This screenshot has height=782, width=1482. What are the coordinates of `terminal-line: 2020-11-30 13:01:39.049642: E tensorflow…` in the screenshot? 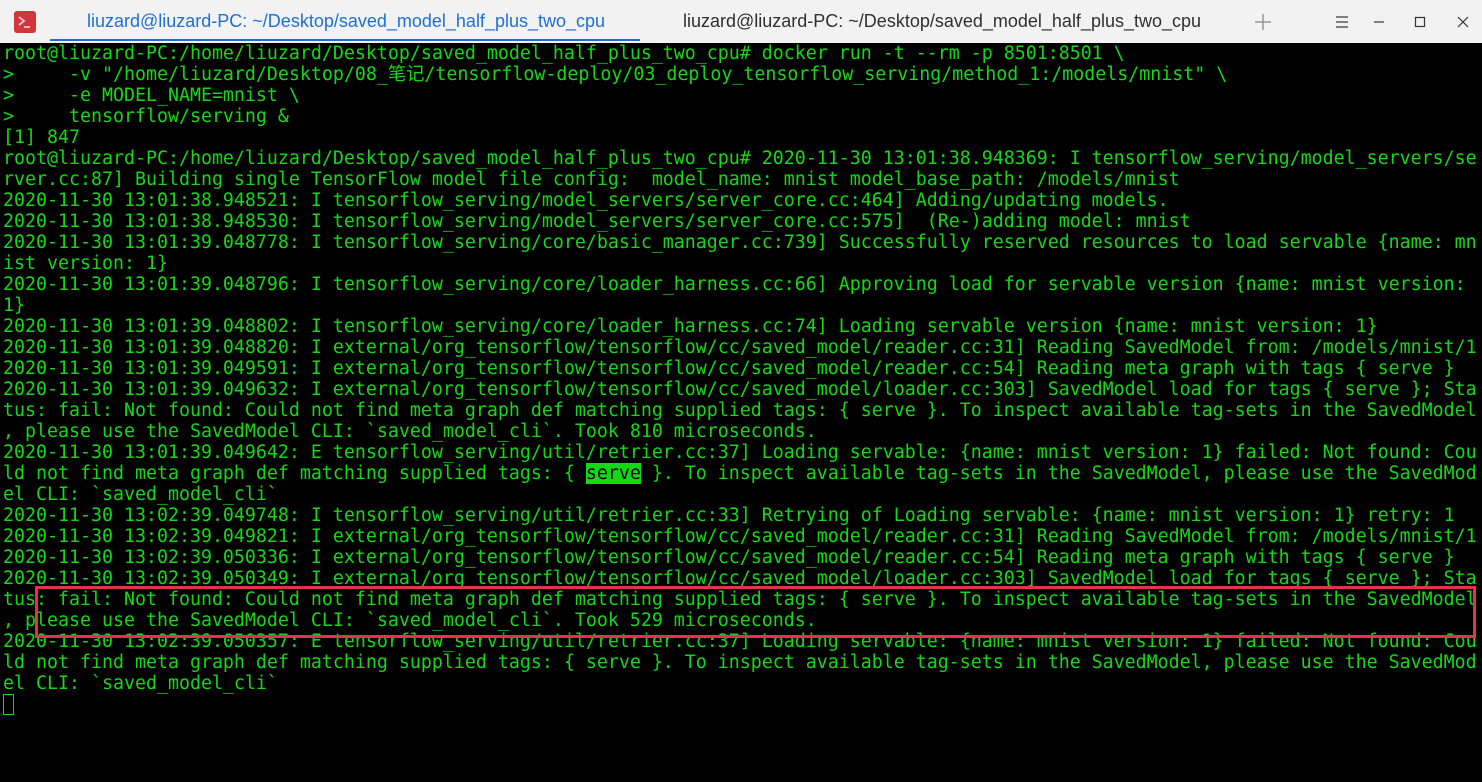 It's located at (740, 452).